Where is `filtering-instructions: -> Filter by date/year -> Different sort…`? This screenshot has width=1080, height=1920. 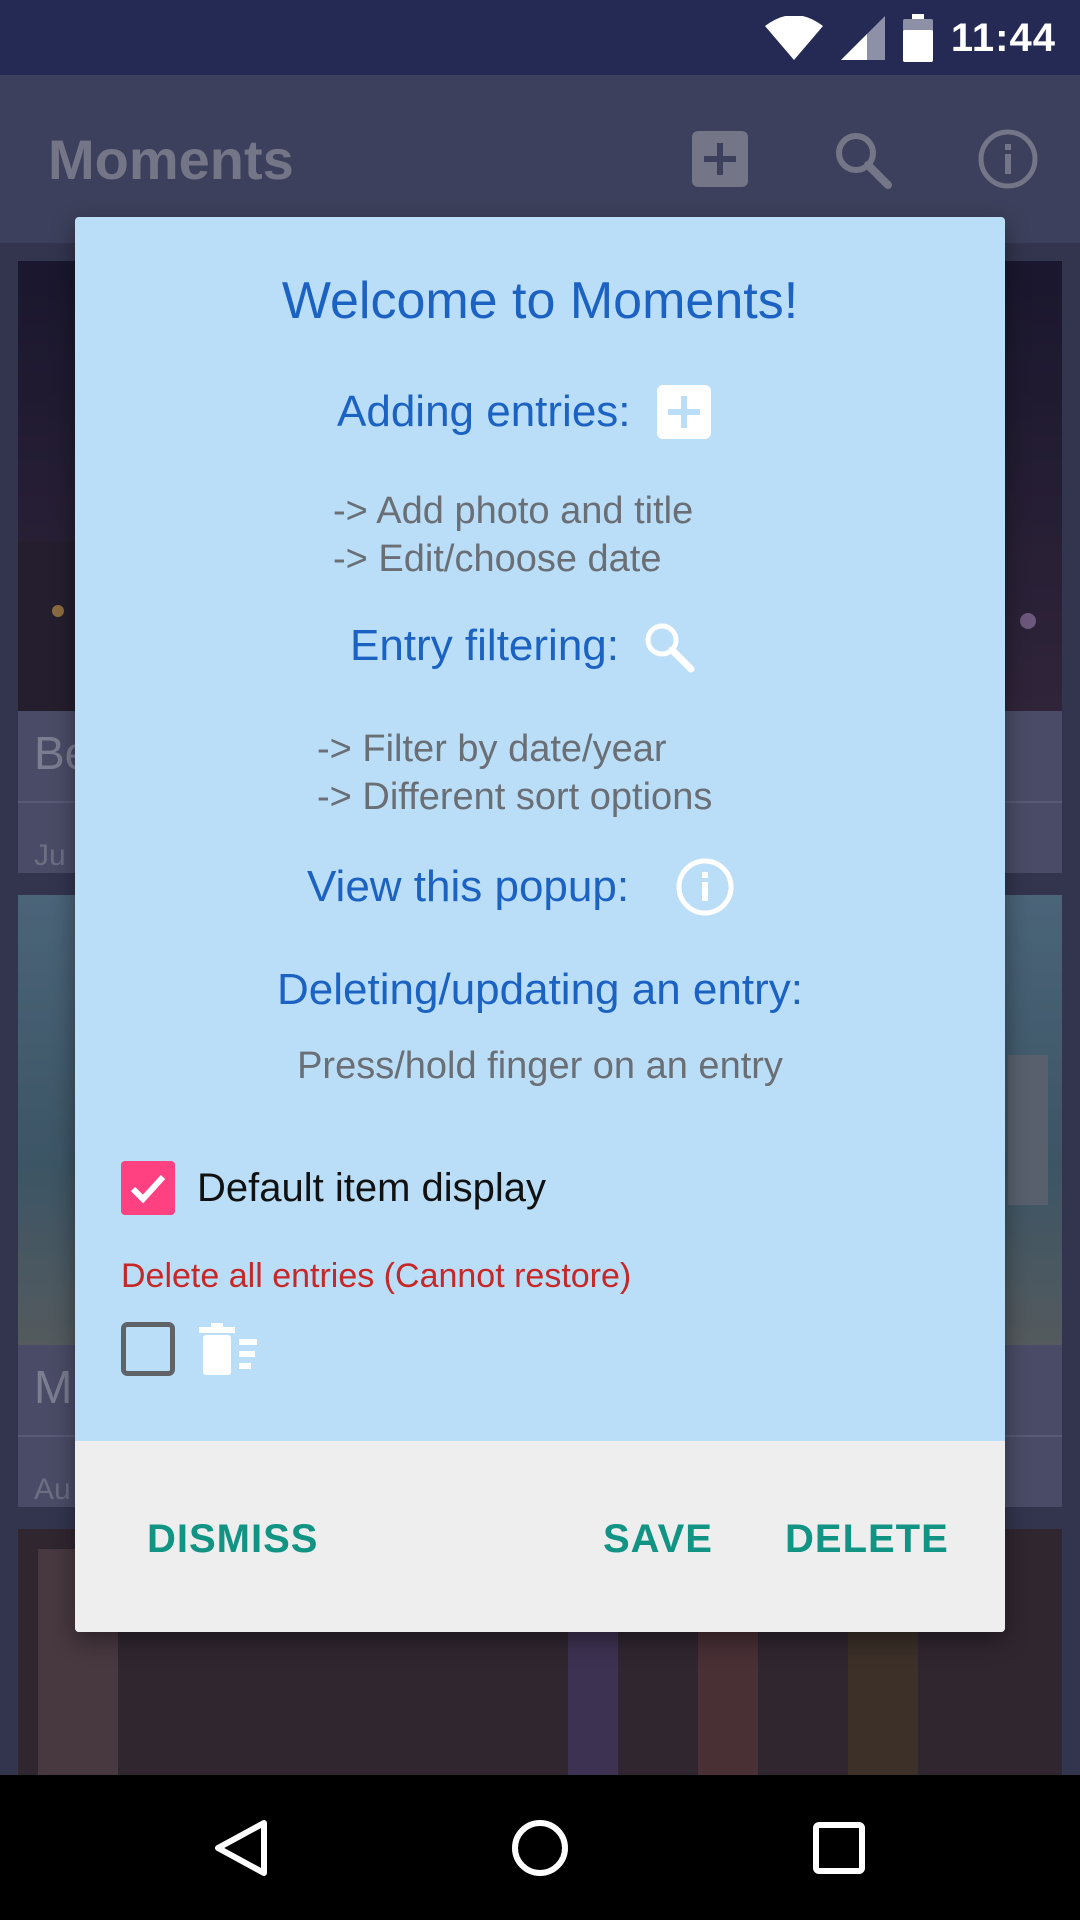
filtering-instructions: -> Filter by date/year -> Different sort… is located at coordinates (514, 773).